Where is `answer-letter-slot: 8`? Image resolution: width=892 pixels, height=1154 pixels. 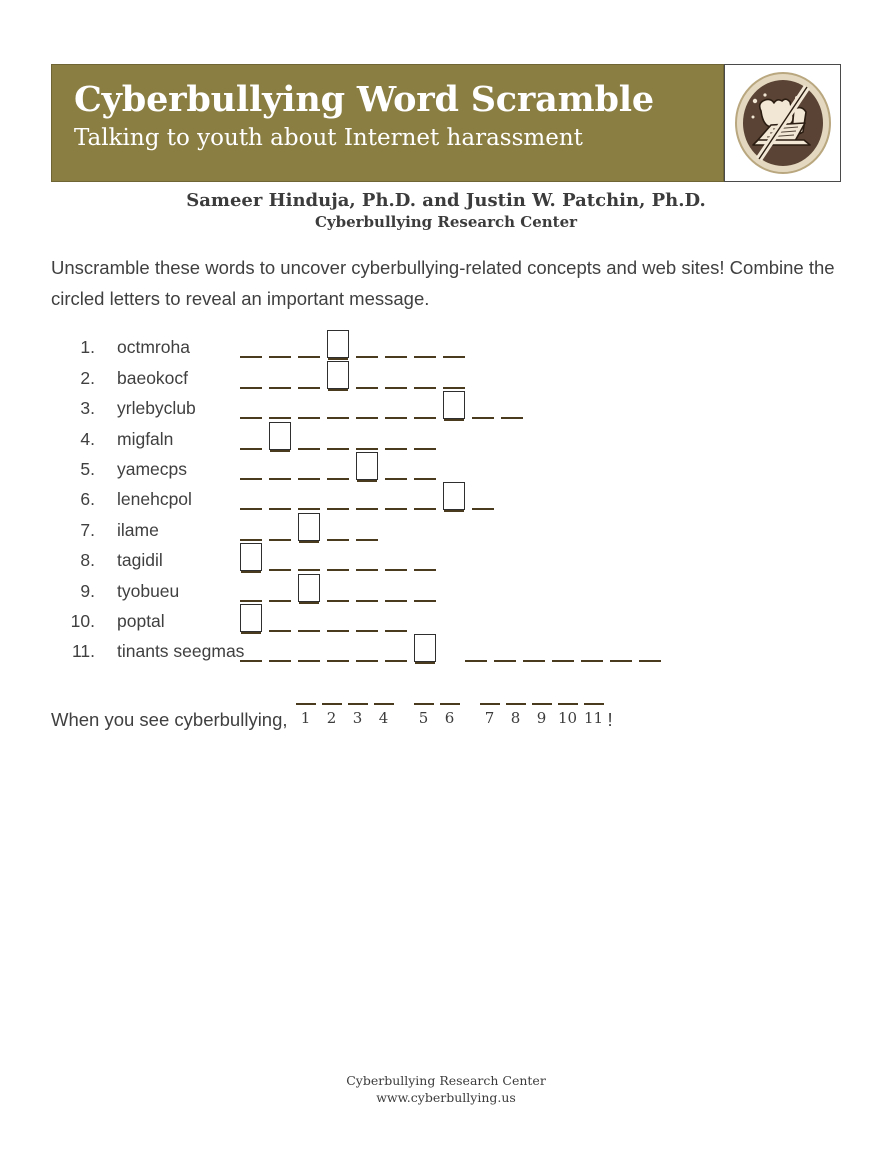 answer-letter-slot: 8 is located at coordinates (515, 717).